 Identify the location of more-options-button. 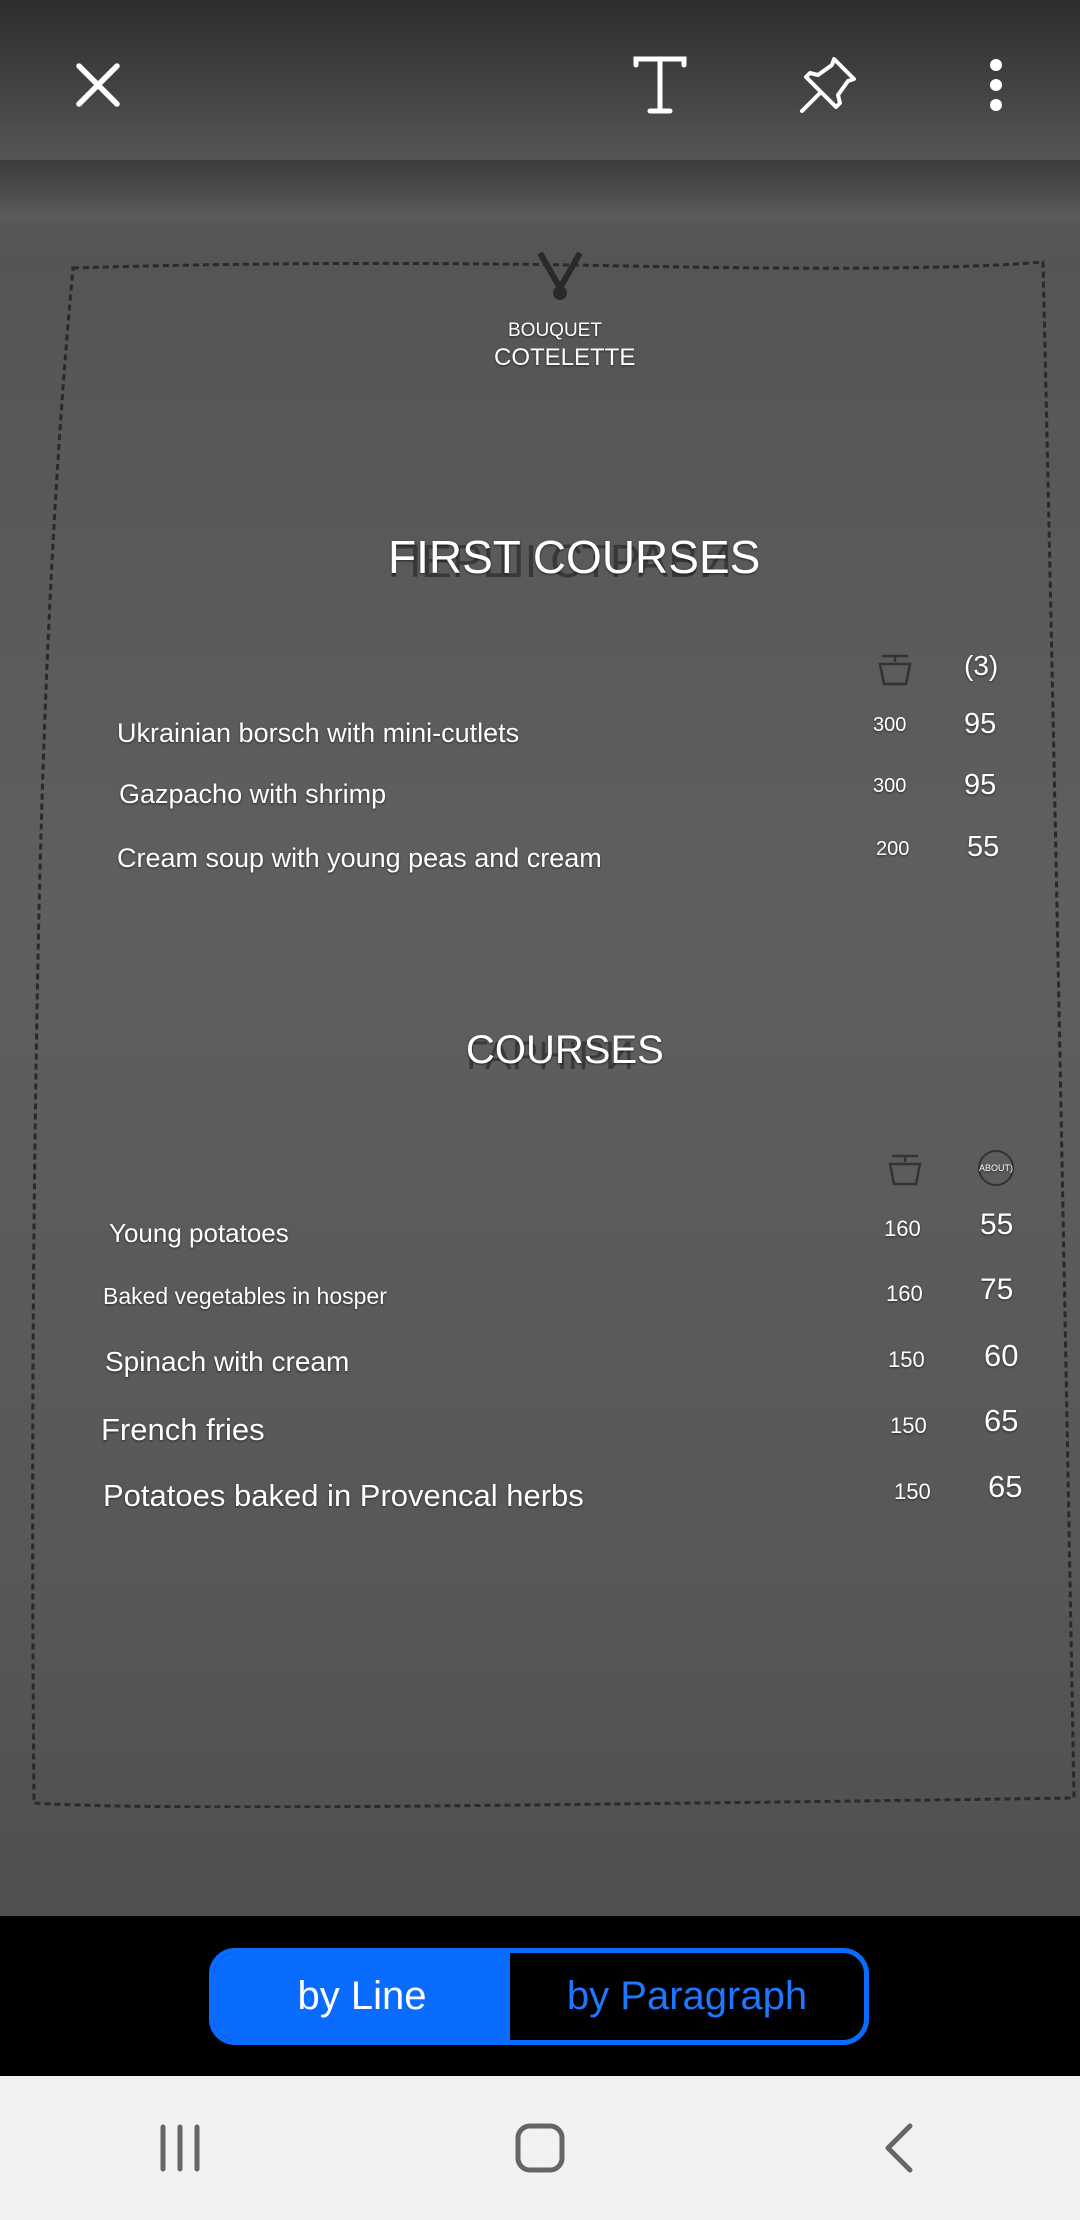
(996, 85).